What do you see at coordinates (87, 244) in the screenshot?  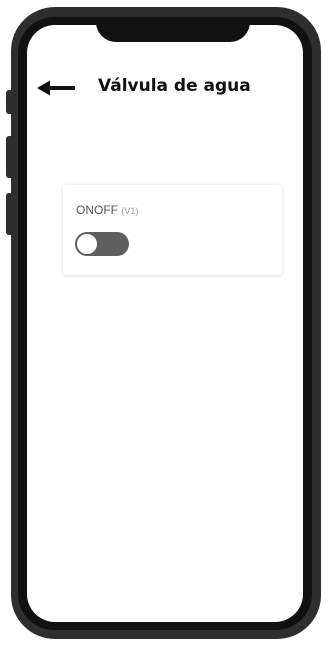 I see `toggle-knob` at bounding box center [87, 244].